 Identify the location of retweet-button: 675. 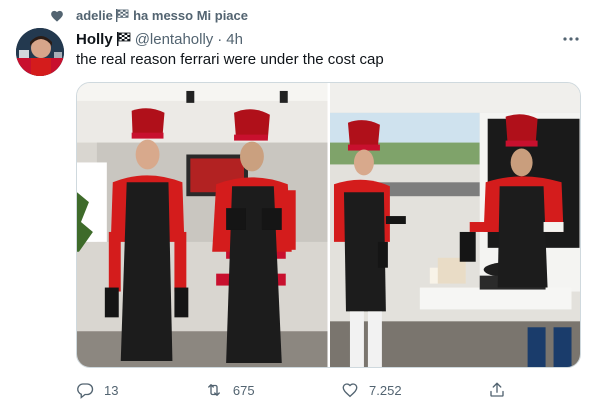
(230, 390).